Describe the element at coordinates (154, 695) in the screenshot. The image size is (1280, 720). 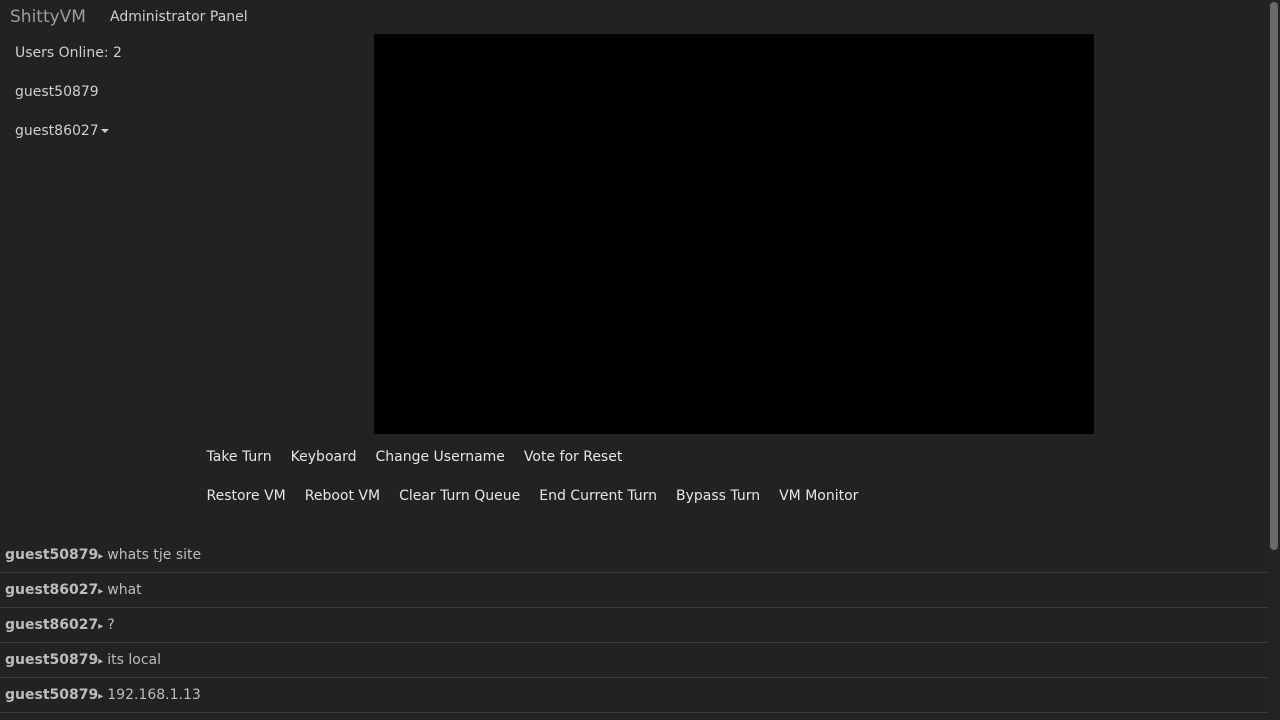
I see `chat-text: 192.168.1.13` at that location.